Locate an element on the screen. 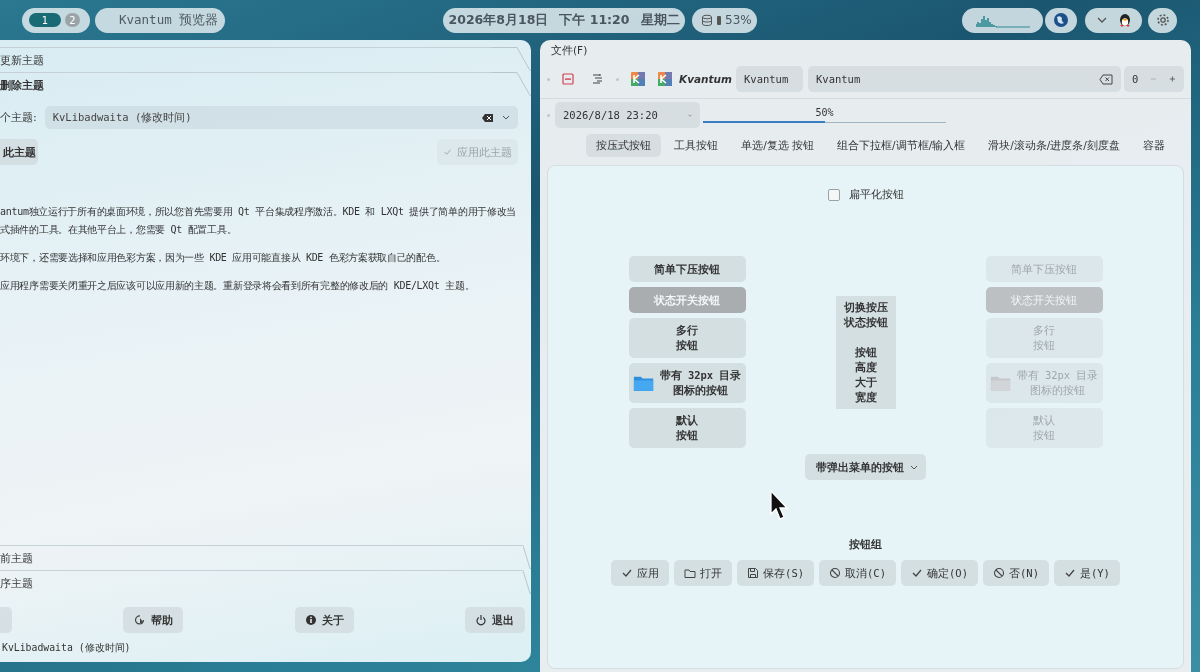 This screenshot has width=1200, height=672. system-monitor is located at coordinates (1002, 20).